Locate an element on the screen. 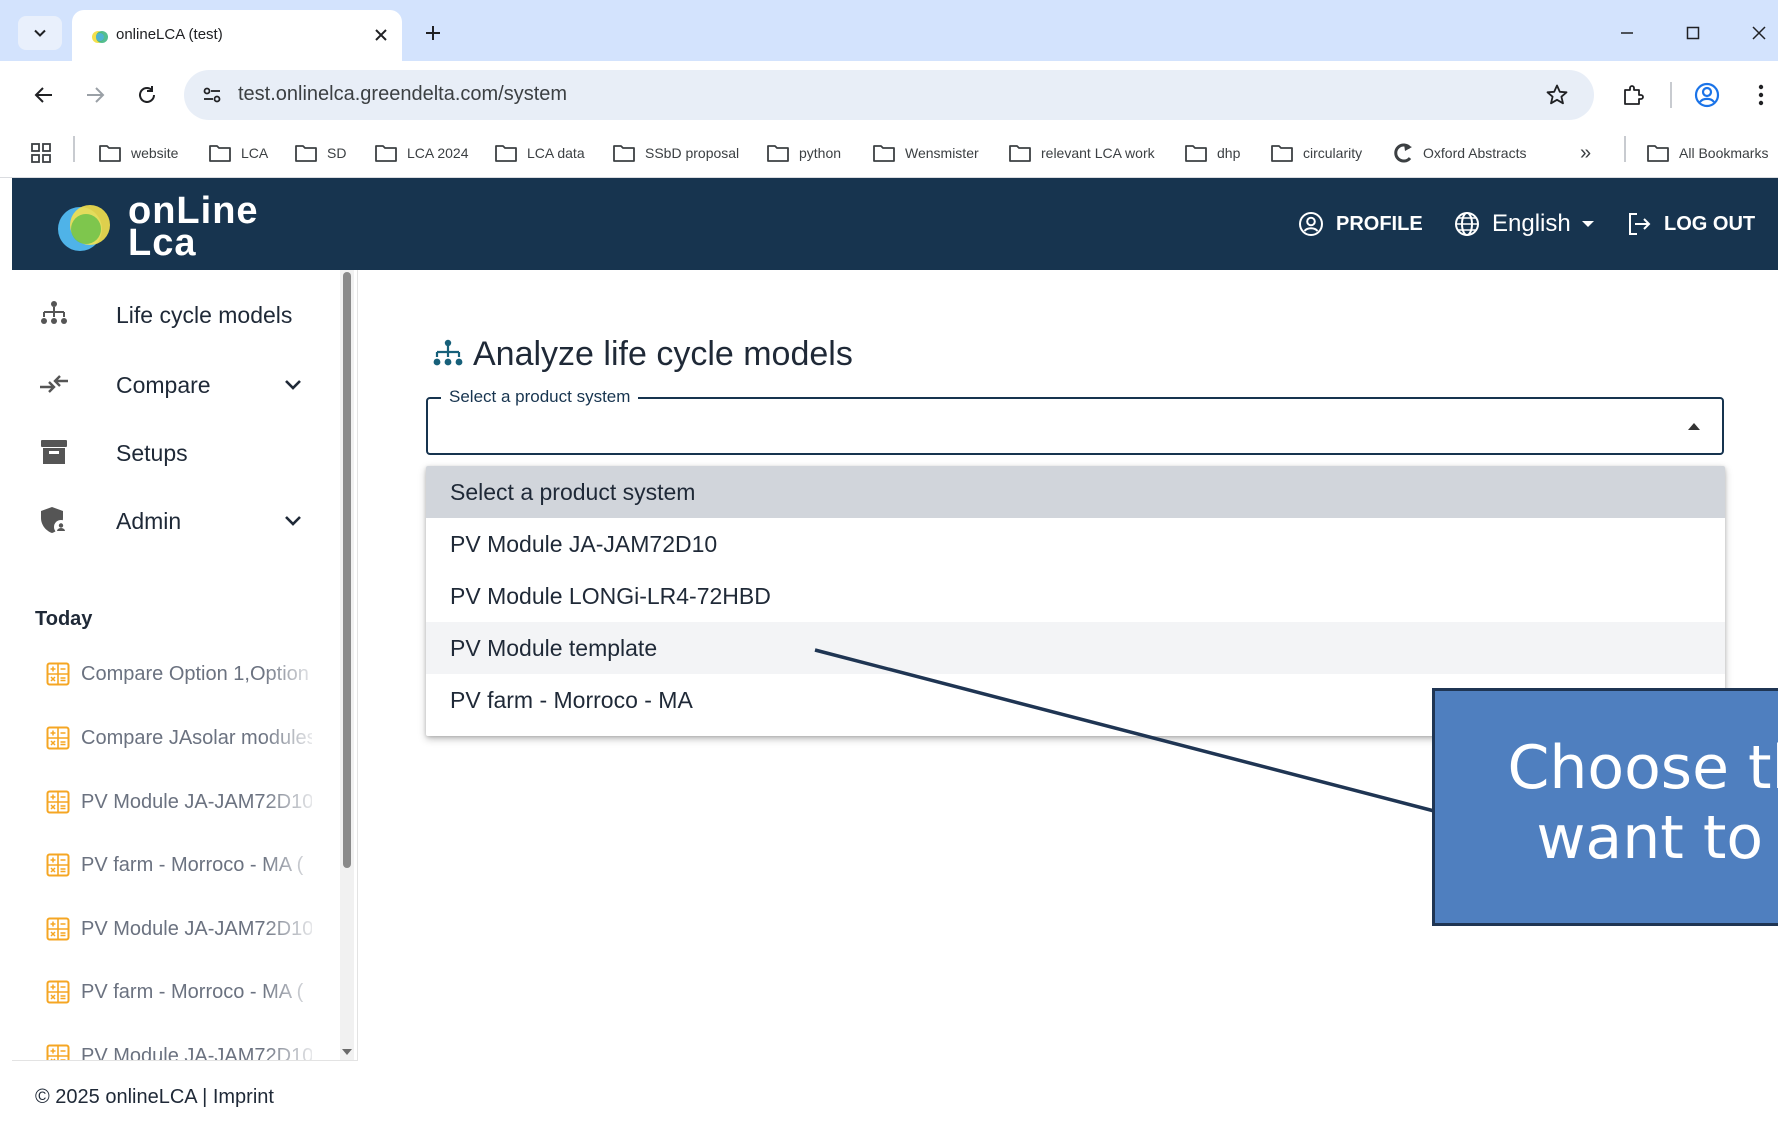  puzzle-icon is located at coordinates (1634, 95).